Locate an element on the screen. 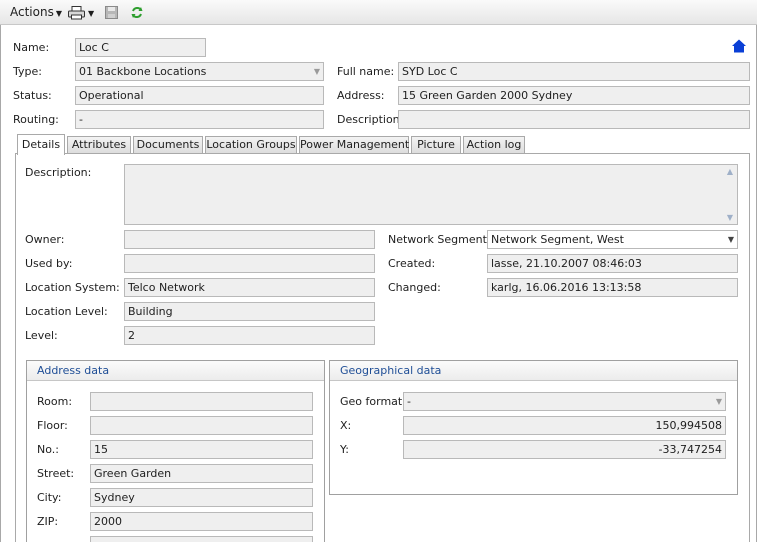  tab-documents: Documents is located at coordinates (168, 145).